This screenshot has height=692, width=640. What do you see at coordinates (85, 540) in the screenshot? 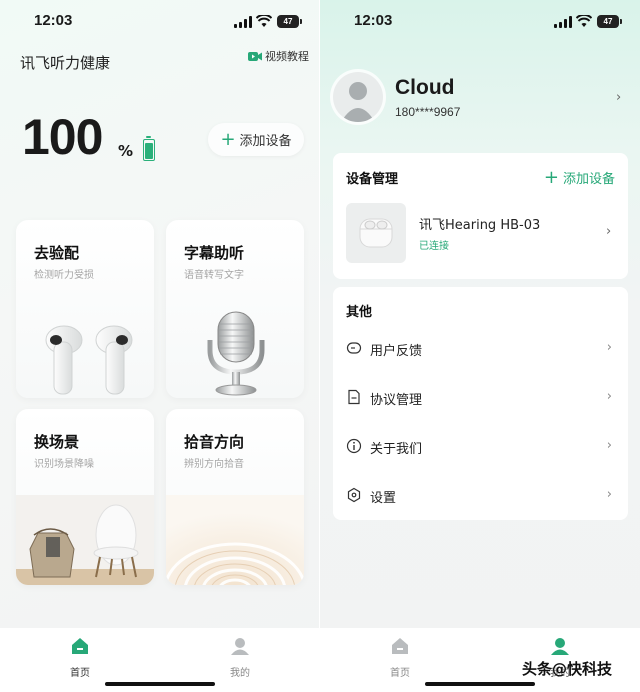
I see `room-scene-illustration` at bounding box center [85, 540].